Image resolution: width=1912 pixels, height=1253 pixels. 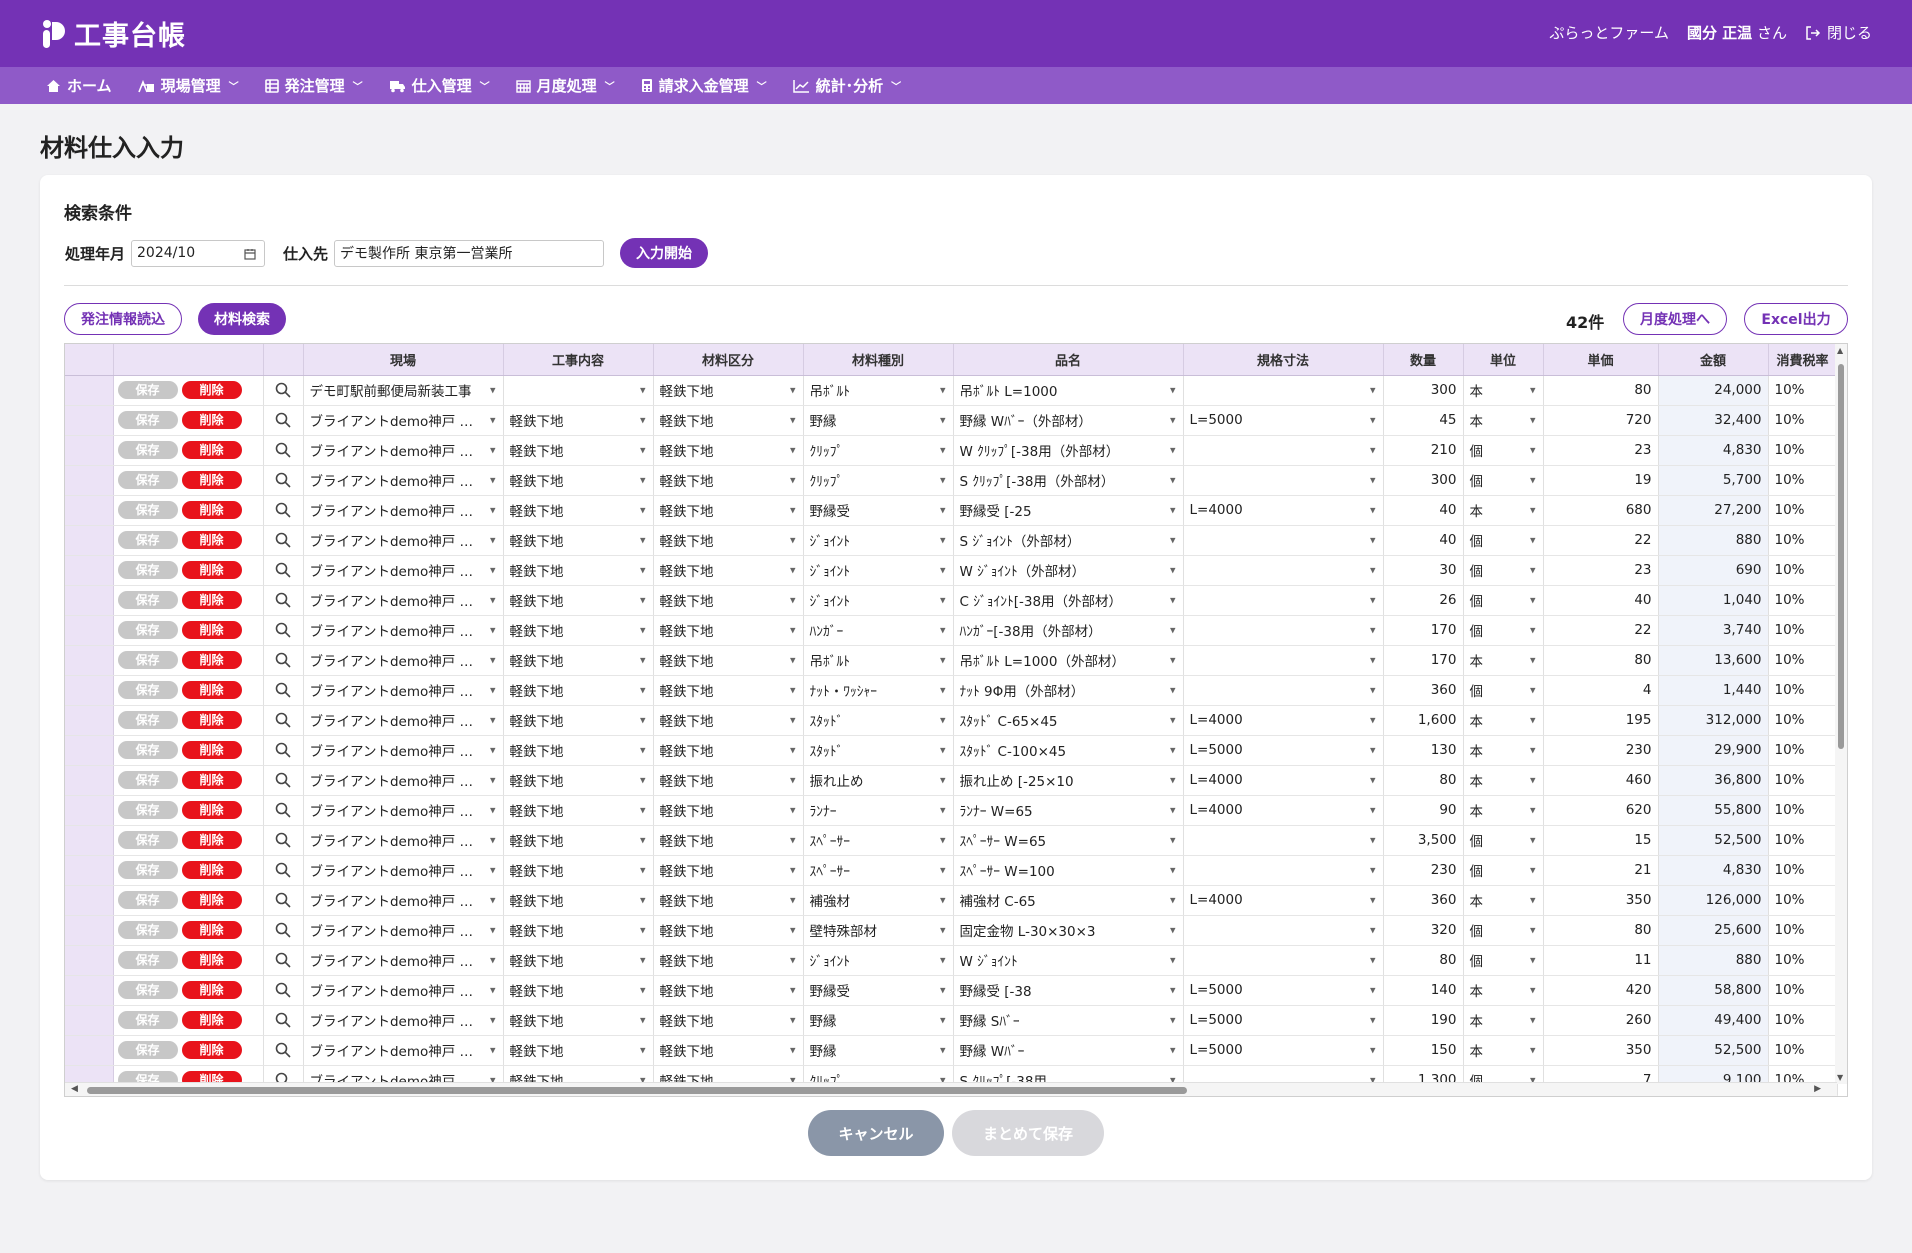 What do you see at coordinates (74, 1089) in the screenshot?
I see `scroll-left-icon: ◀` at bounding box center [74, 1089].